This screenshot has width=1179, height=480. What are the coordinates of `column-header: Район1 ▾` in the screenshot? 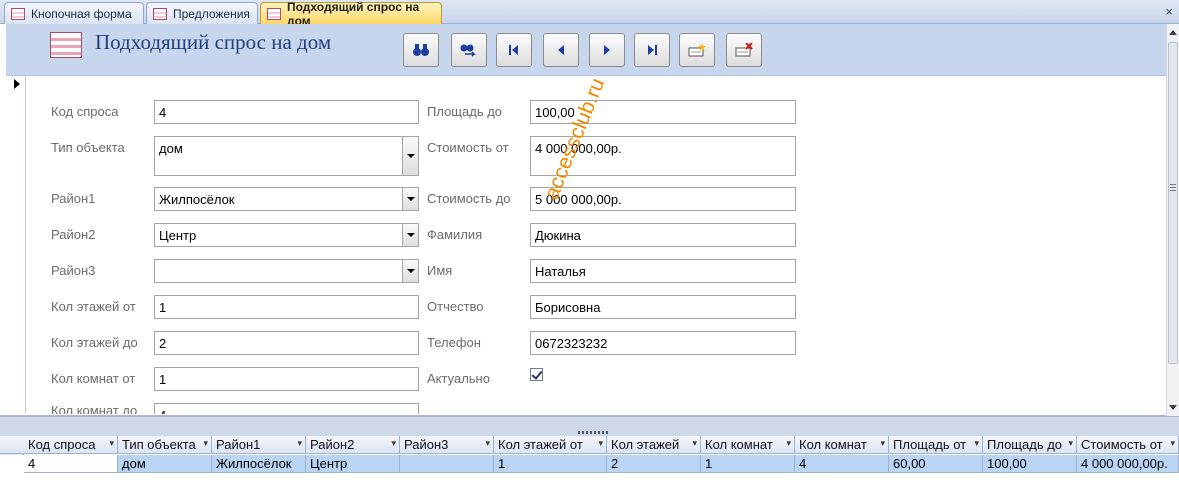 It's located at (259, 445).